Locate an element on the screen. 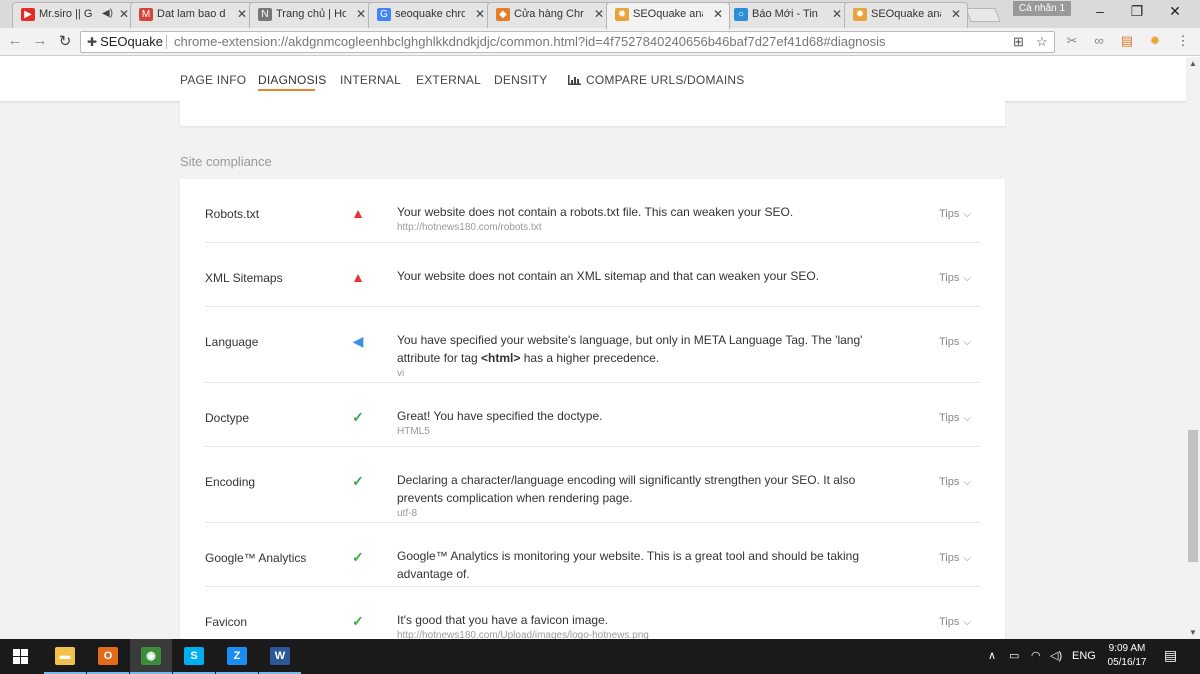  browser-tab: Gseoquake chro ✕ is located at coordinates (430, 15).